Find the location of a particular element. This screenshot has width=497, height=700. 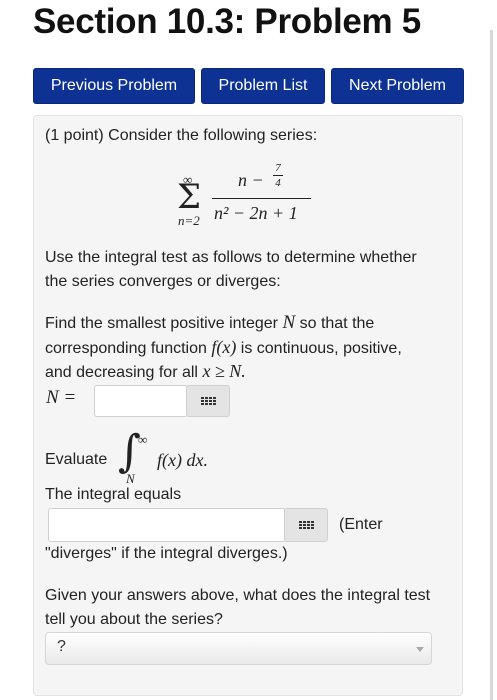

find-text-c: corresponding function is located at coordinates (126, 348).